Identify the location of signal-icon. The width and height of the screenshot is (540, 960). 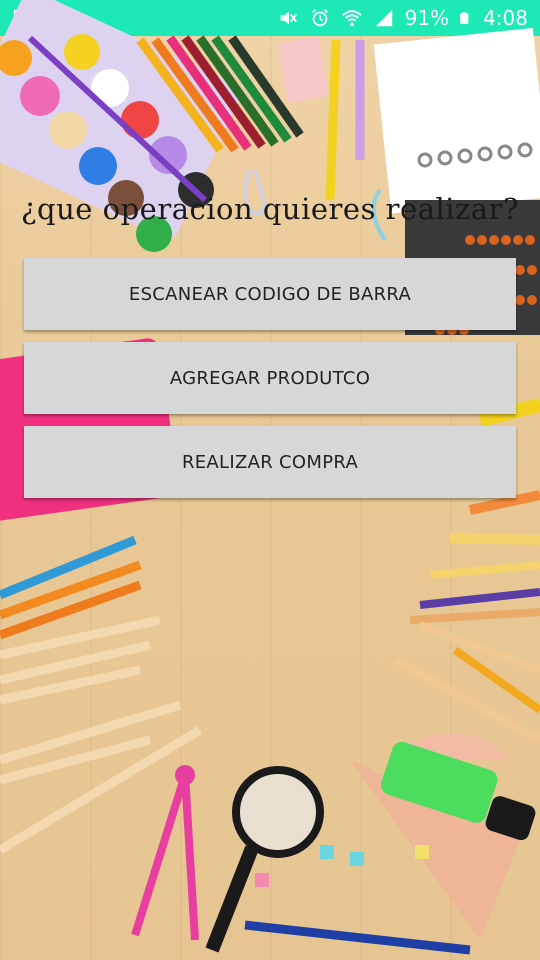
(383, 18).